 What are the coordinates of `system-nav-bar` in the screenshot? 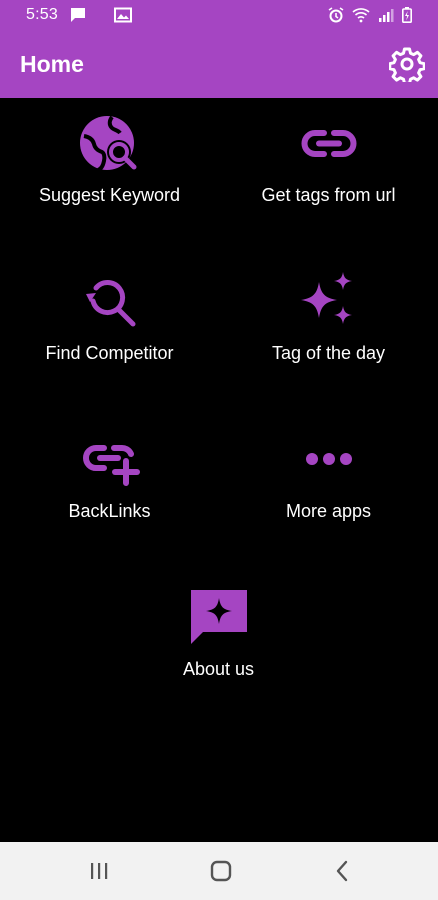 It's located at (219, 871).